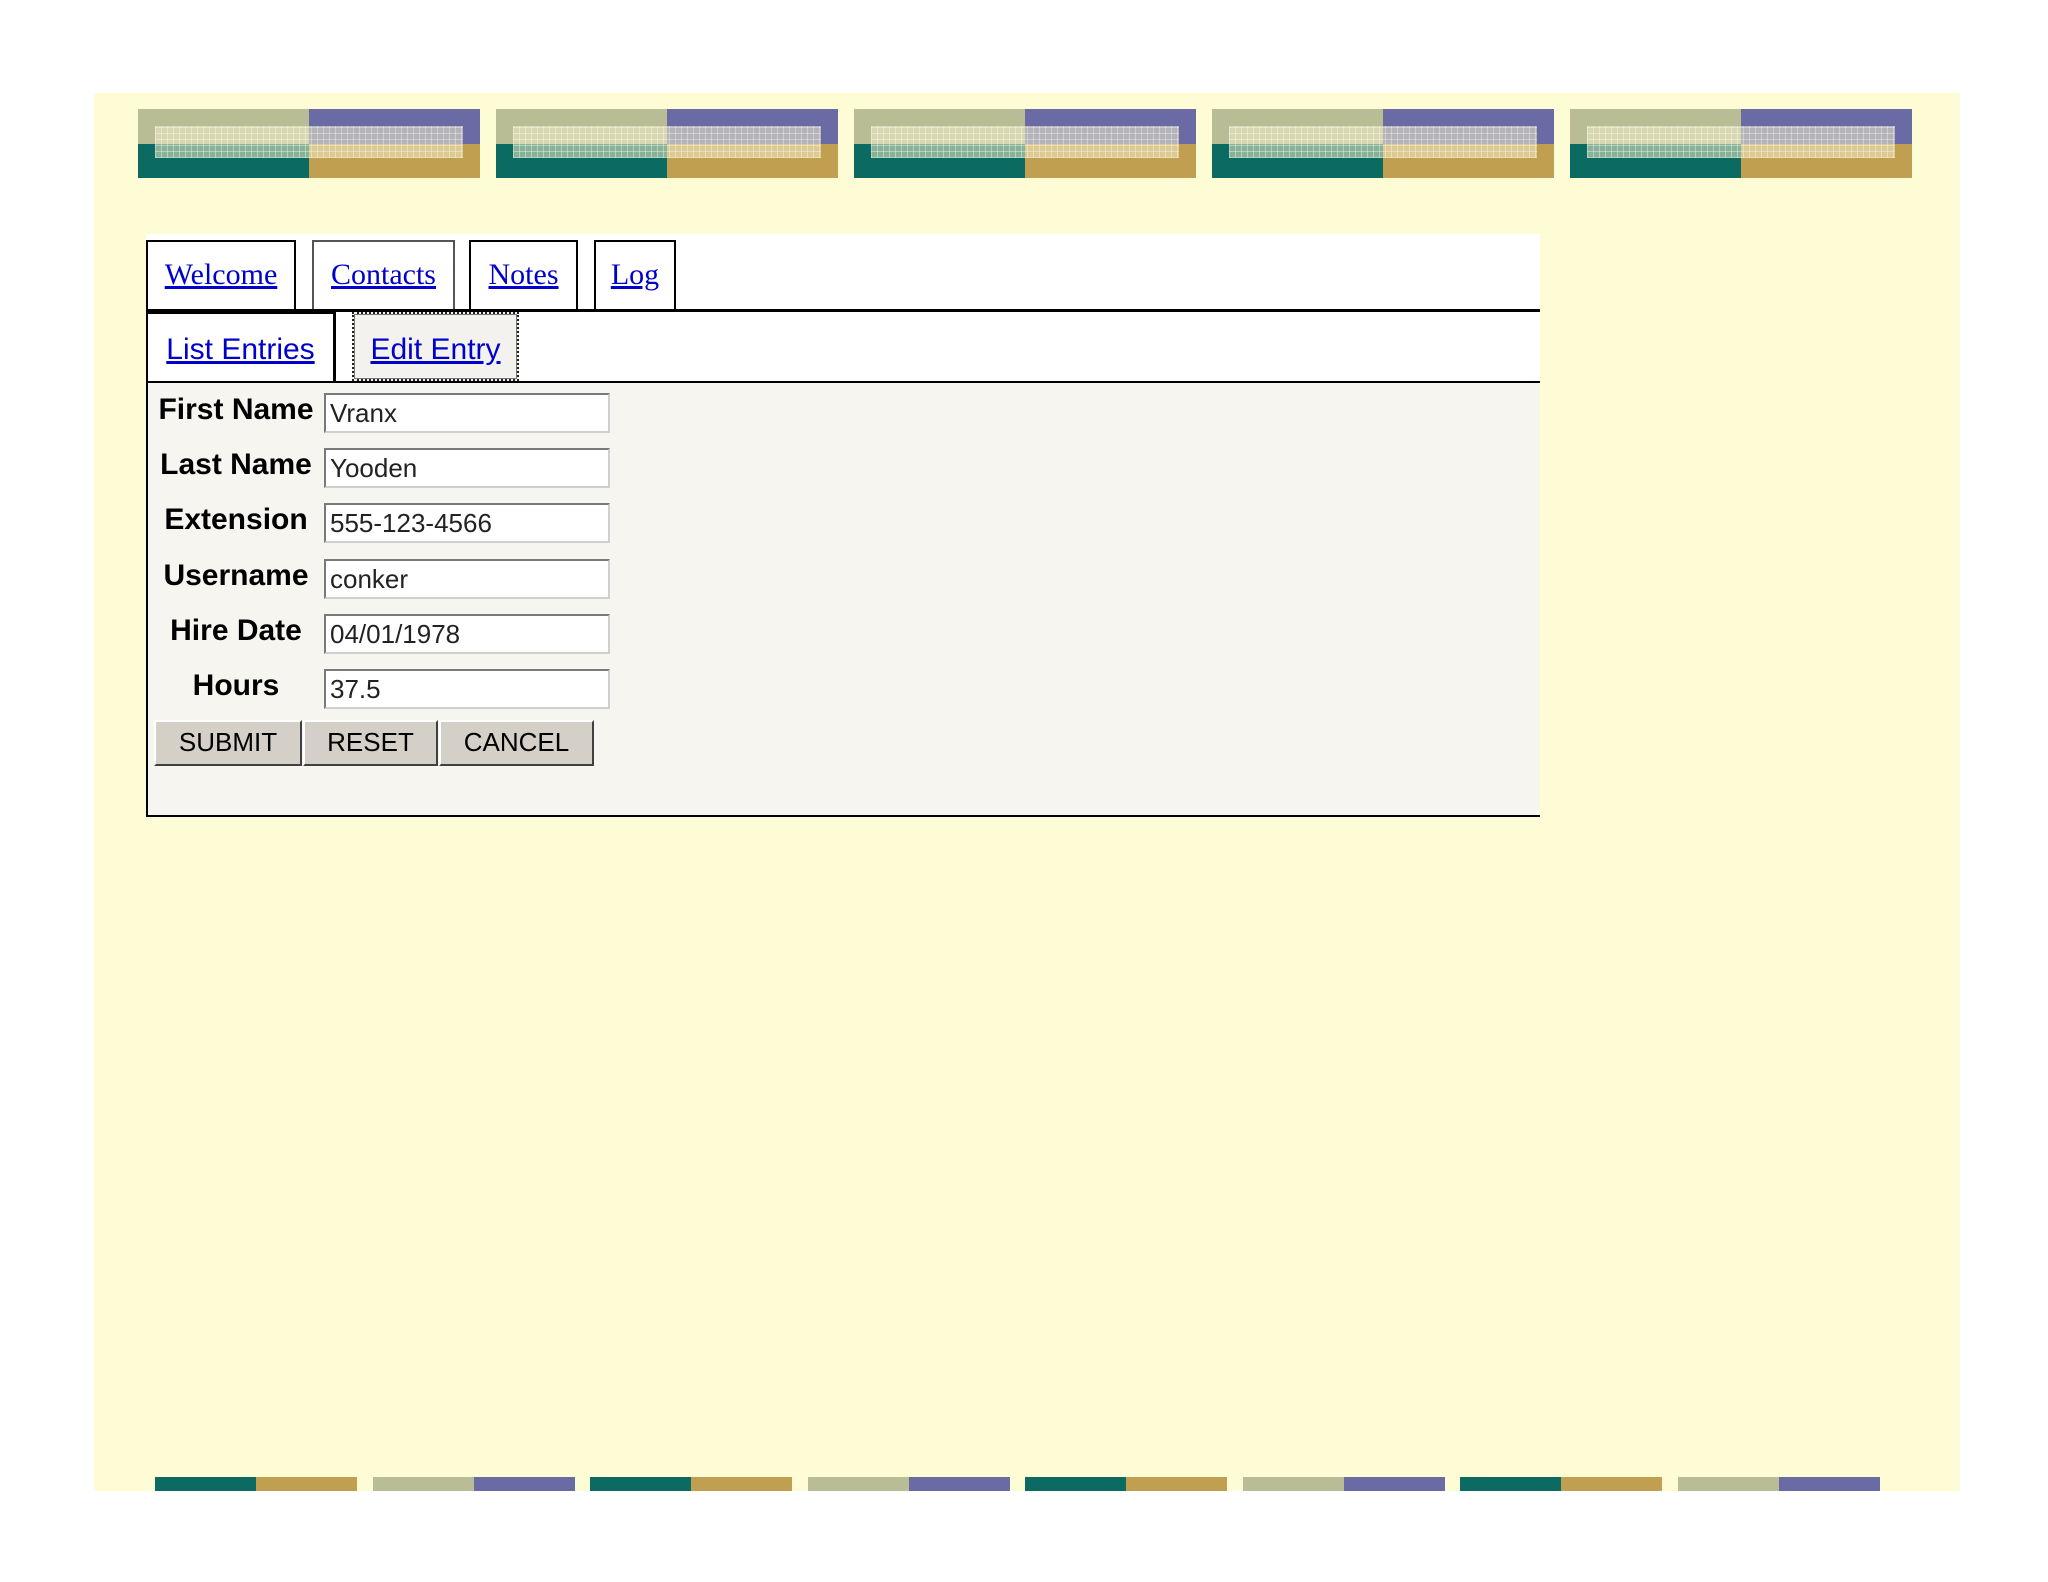 Image resolution: width=2048 pixels, height=1582 pixels. I want to click on first-name-field, so click(467, 413).